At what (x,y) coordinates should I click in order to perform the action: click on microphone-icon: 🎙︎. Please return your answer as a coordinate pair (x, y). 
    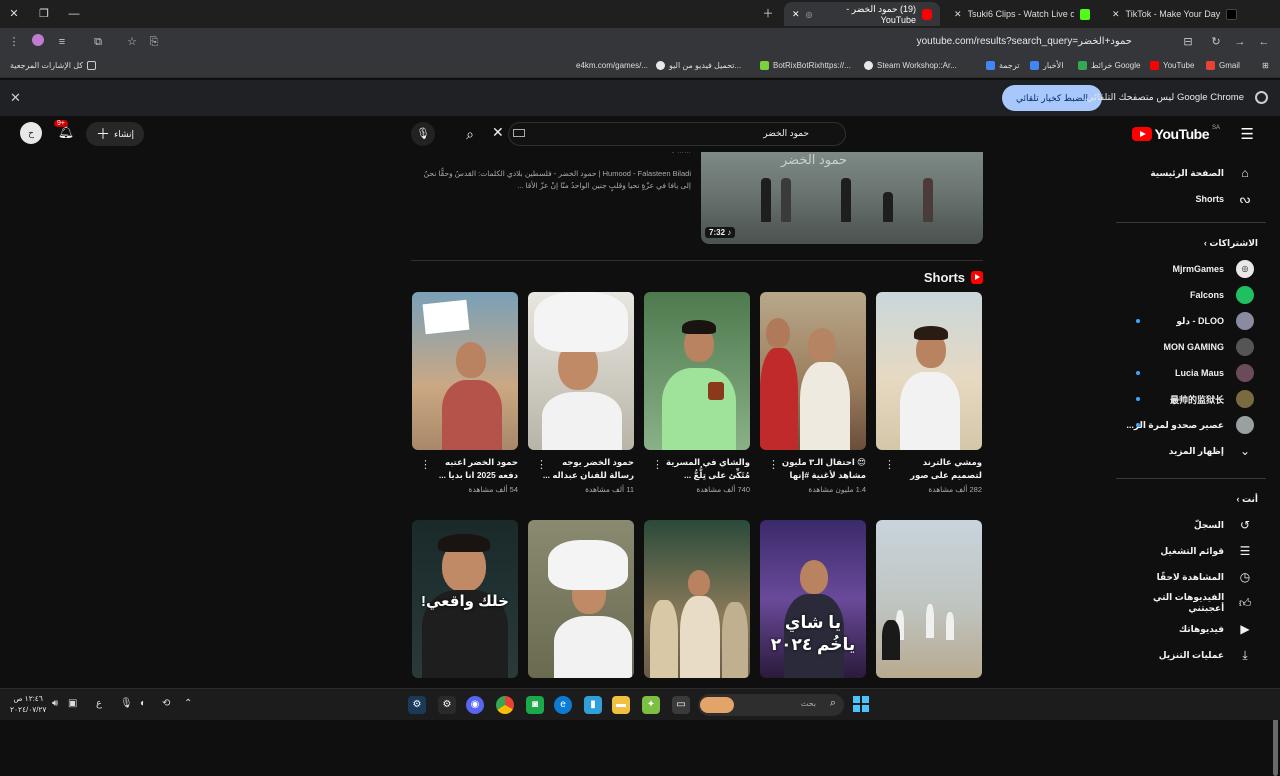
    Looking at the image, I should click on (126, 703).